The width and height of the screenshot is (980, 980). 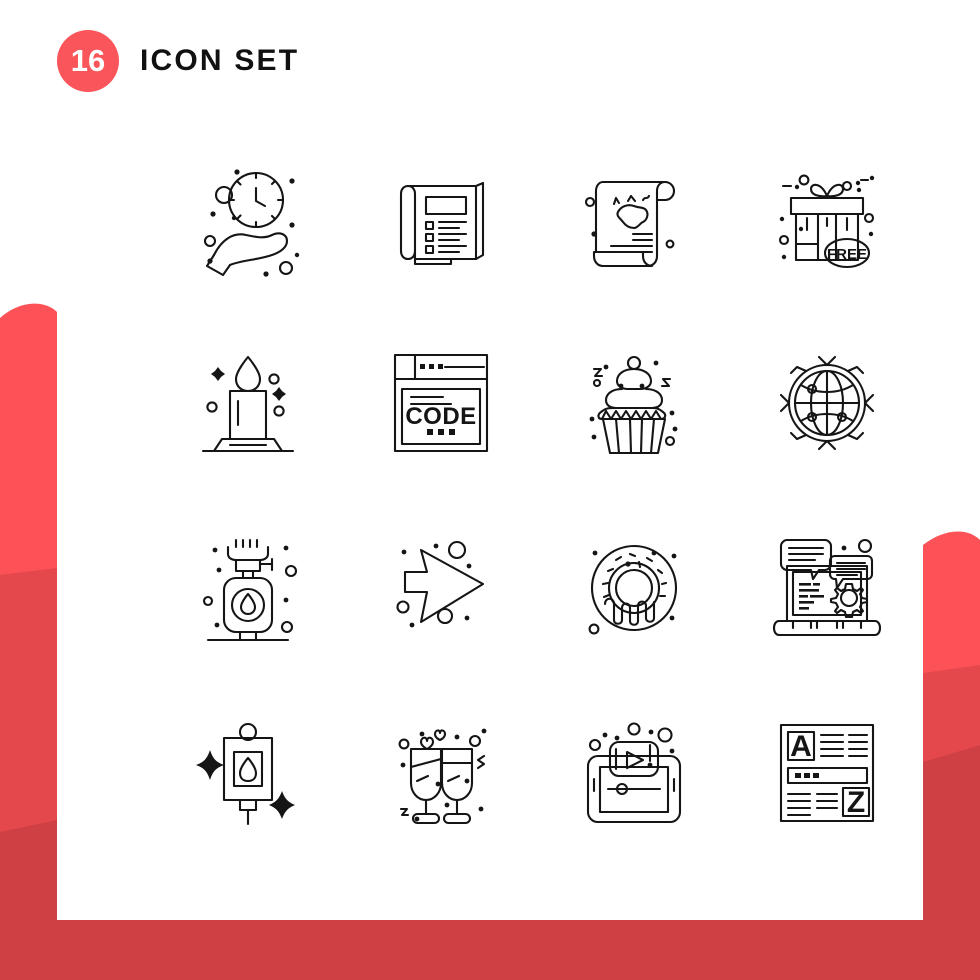 I want to click on icon-cell-dictionary-page: A Z, so click(x=826, y=772).